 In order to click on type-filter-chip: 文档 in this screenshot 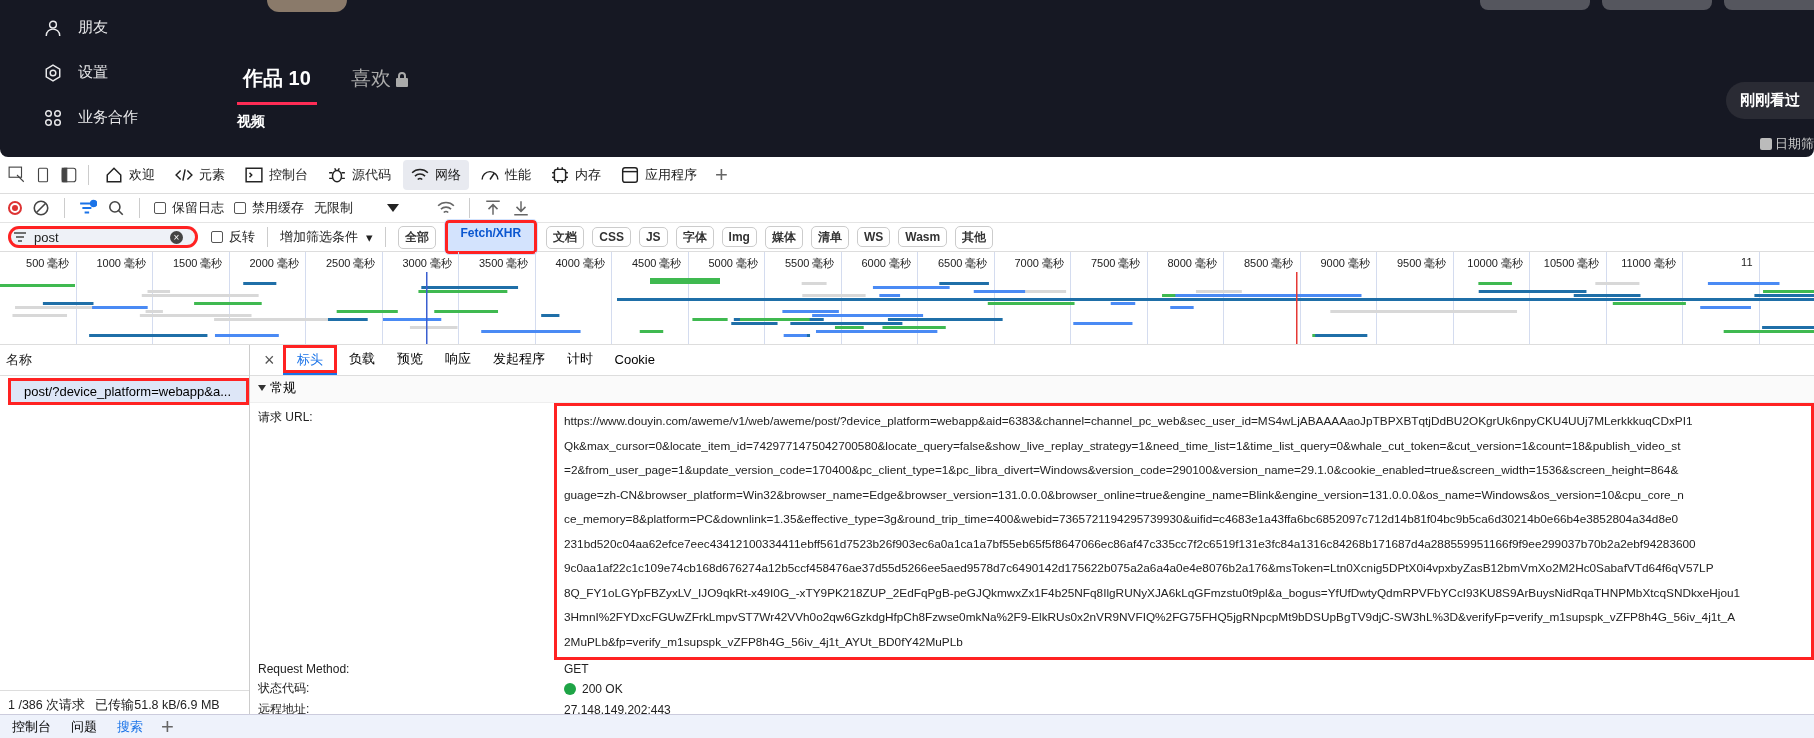, I will do `click(565, 237)`.